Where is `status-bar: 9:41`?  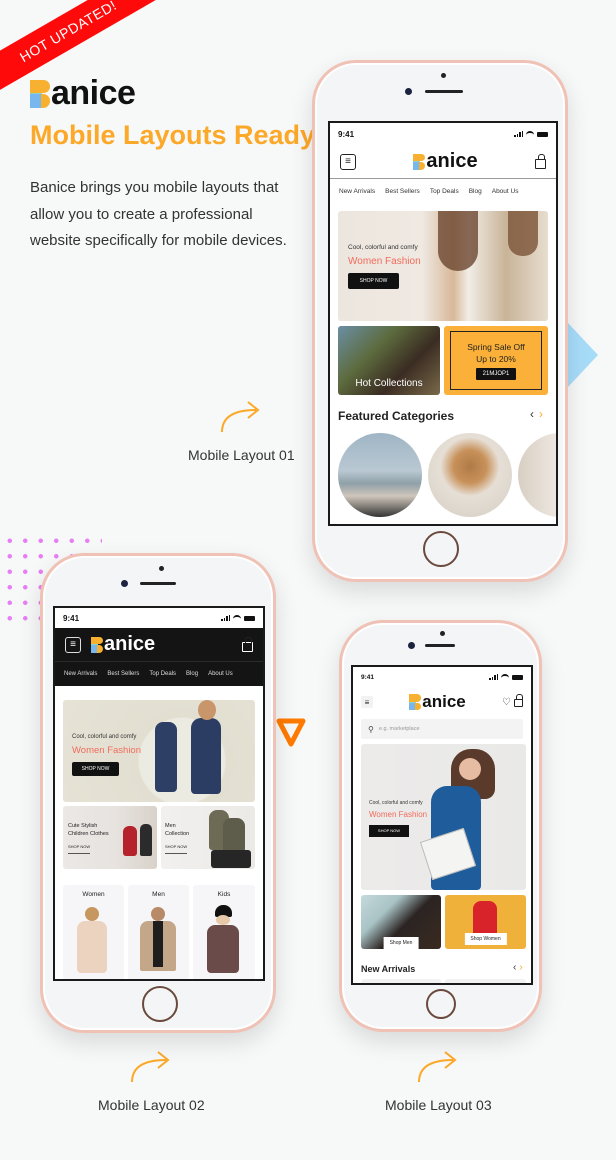 status-bar: 9:41 is located at coordinates (443, 134).